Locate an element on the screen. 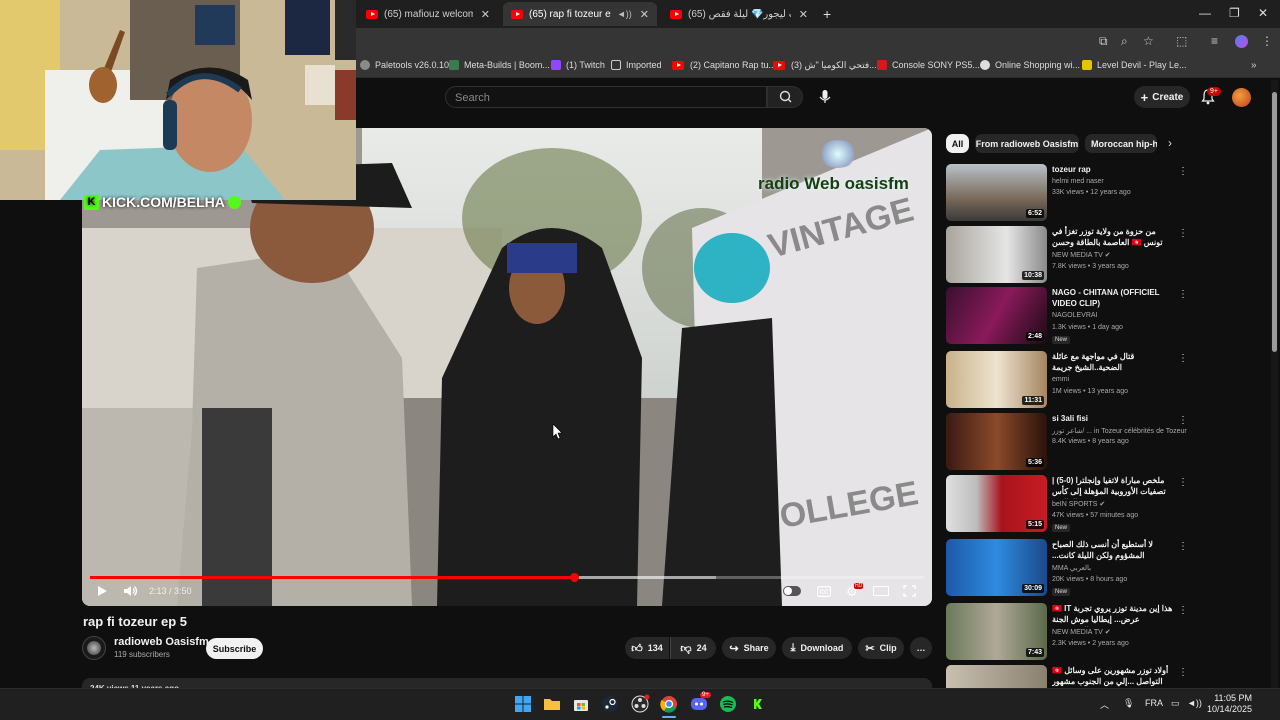  progress-scrubber-handle is located at coordinates (574, 577).